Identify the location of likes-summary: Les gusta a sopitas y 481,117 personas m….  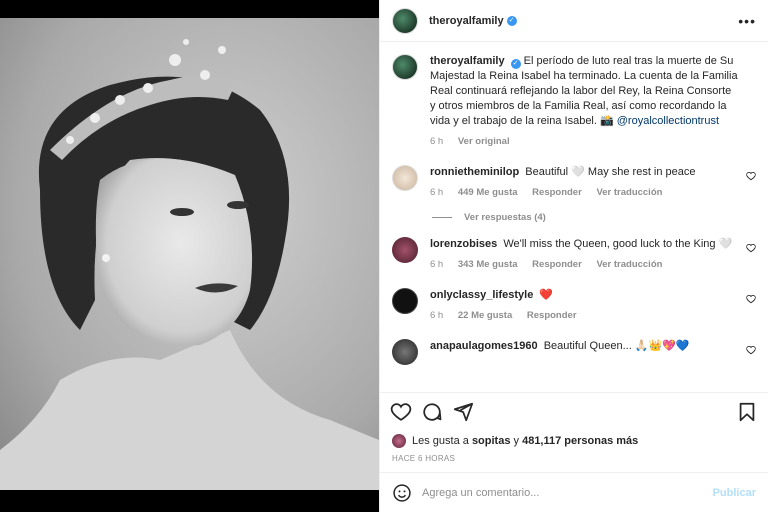
(574, 440).